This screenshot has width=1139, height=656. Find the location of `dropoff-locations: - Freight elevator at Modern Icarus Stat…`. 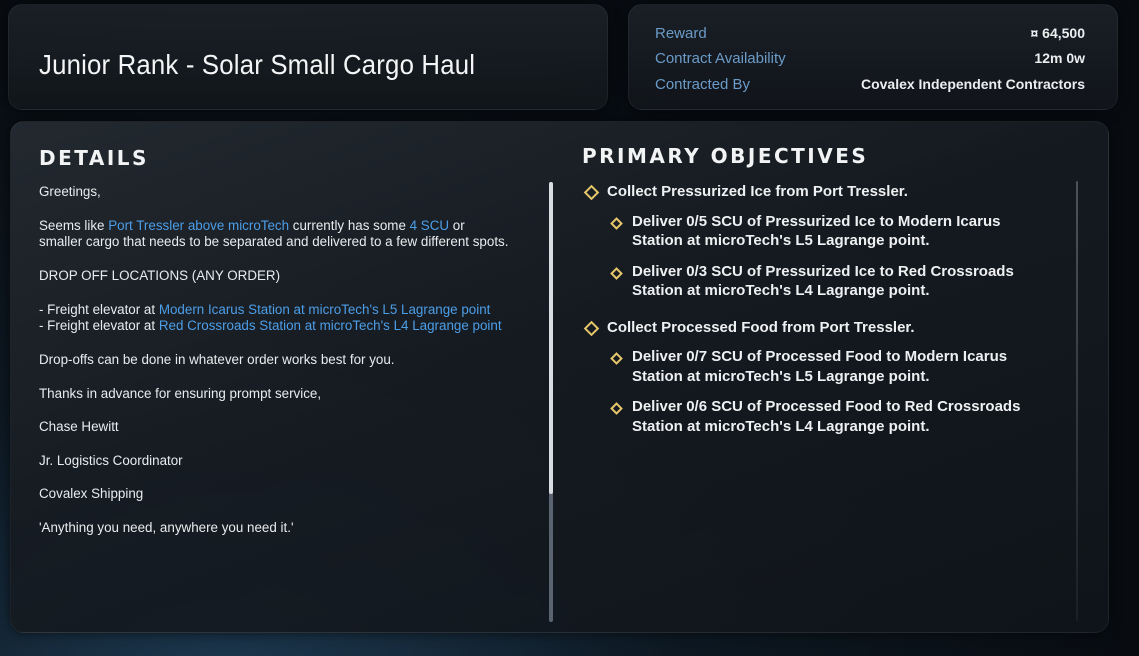

dropoff-locations: - Freight elevator at Modern Icarus Stat… is located at coordinates (270, 317).